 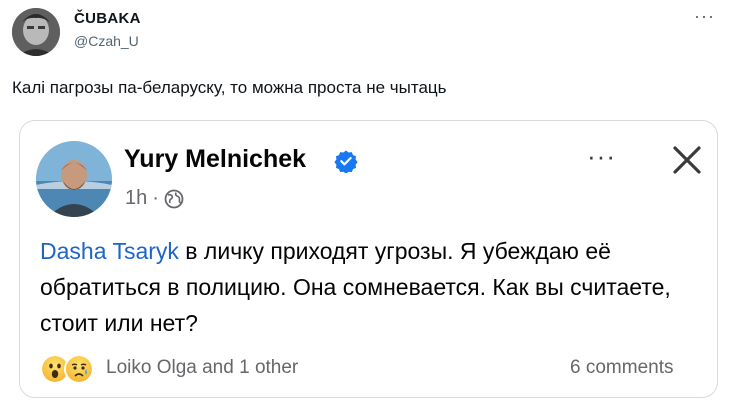 I want to click on tweet-author-name: ČUBAKA, so click(x=107, y=18).